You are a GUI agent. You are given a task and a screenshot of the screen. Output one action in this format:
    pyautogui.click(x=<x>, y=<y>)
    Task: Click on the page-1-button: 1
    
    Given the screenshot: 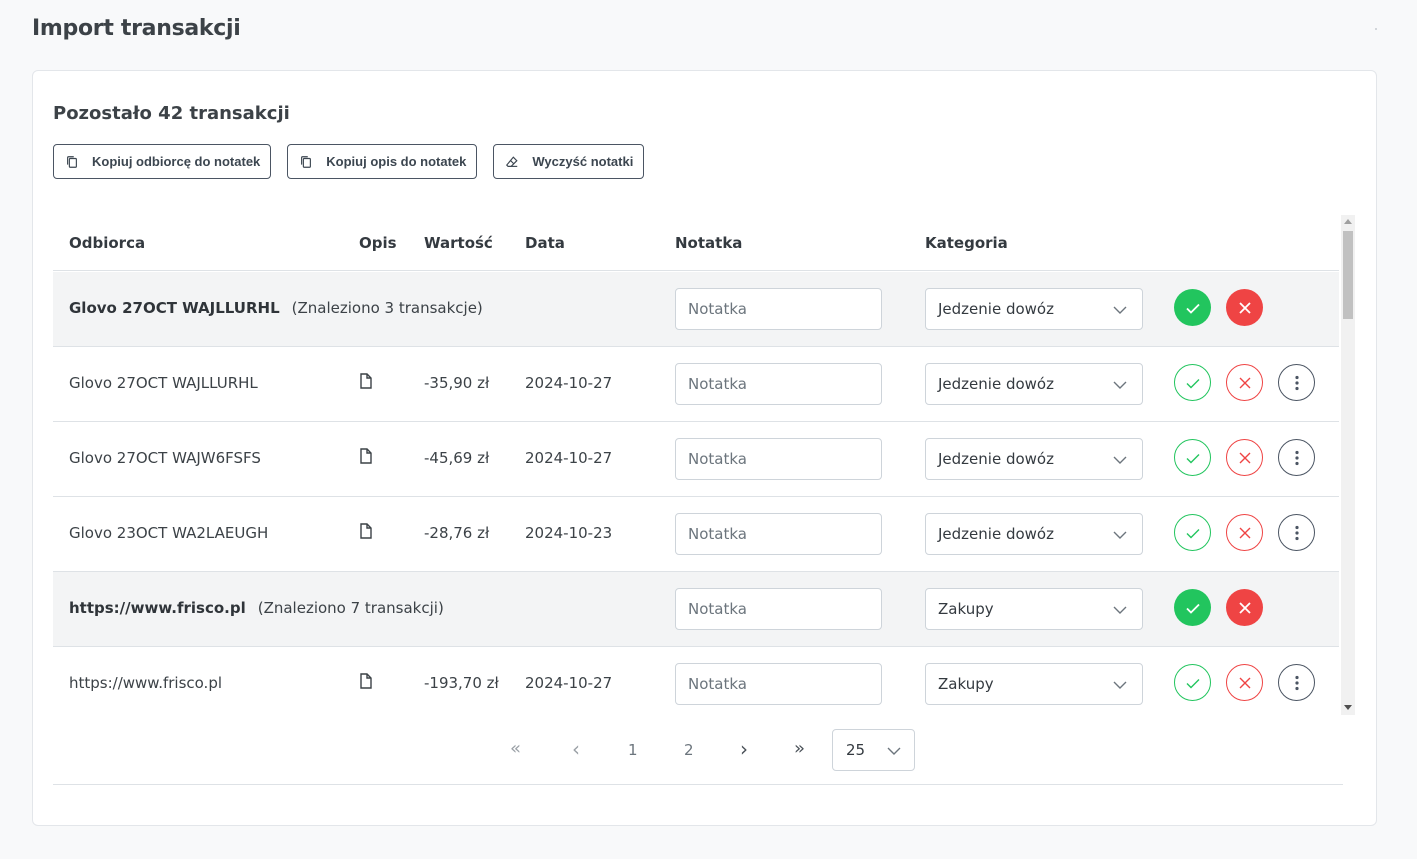 What is the action you would take?
    pyautogui.click(x=633, y=750)
    